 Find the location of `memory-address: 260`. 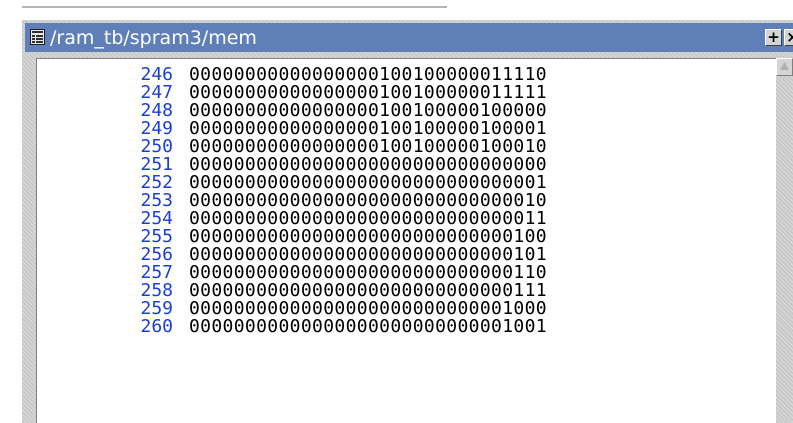

memory-address: 260 is located at coordinates (156, 326).